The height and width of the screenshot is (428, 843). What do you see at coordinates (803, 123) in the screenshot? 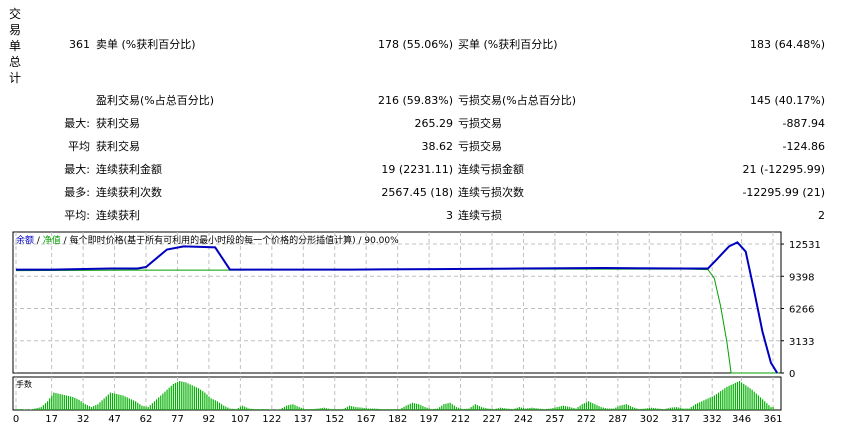
I see `loss-value: -887.94` at bounding box center [803, 123].